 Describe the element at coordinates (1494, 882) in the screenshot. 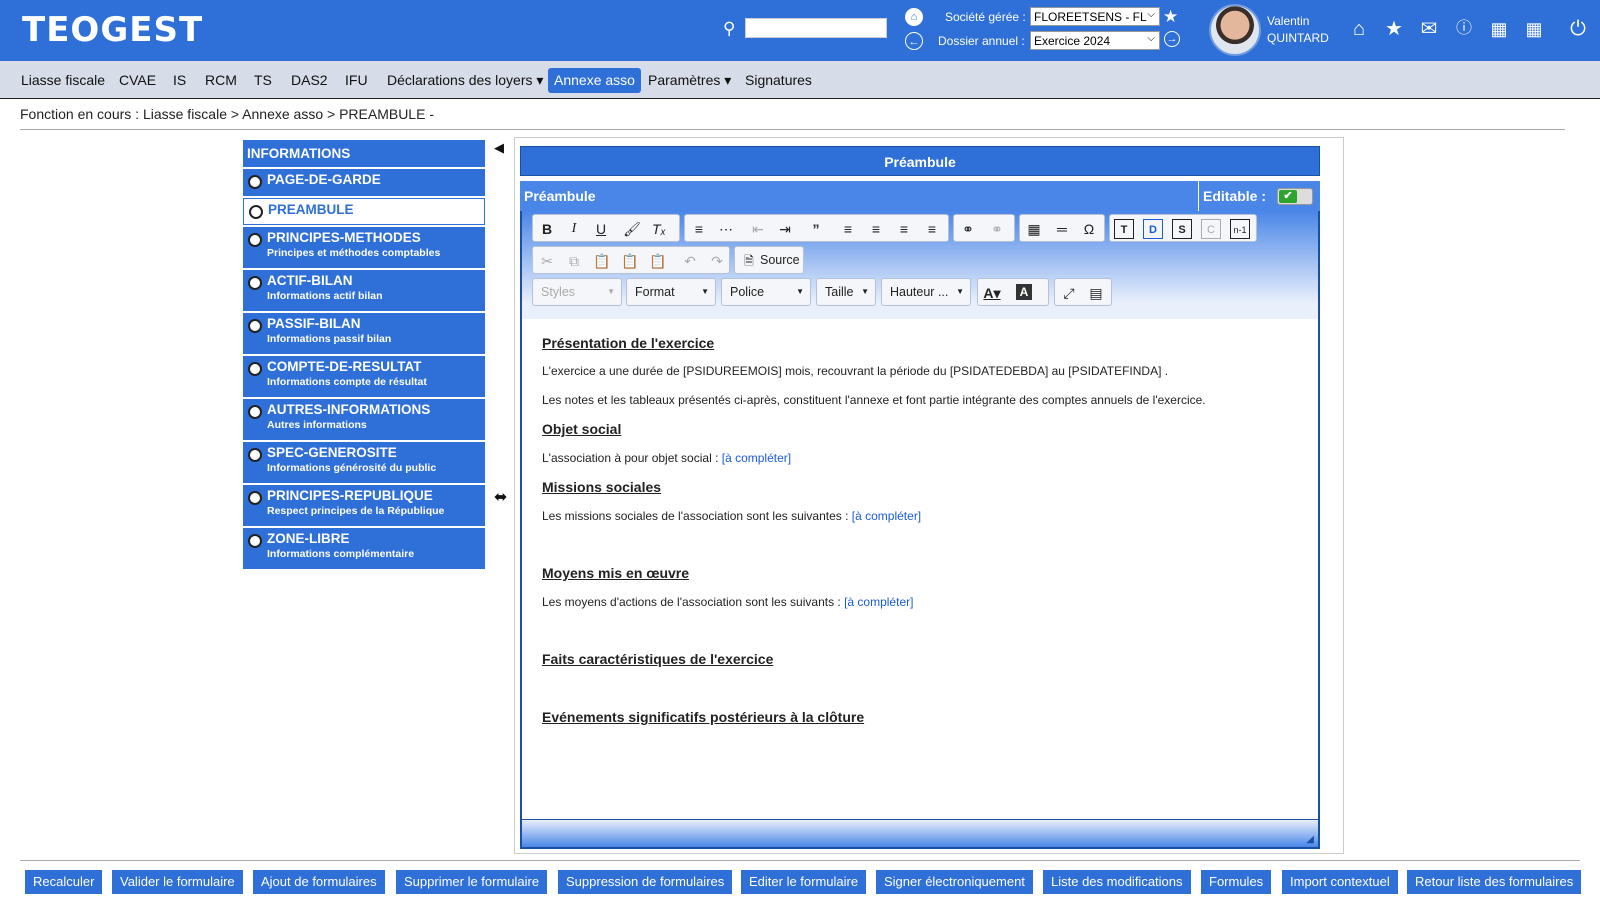

I see `retour-liste-formulaires-button: Retour liste des formulaires` at that location.